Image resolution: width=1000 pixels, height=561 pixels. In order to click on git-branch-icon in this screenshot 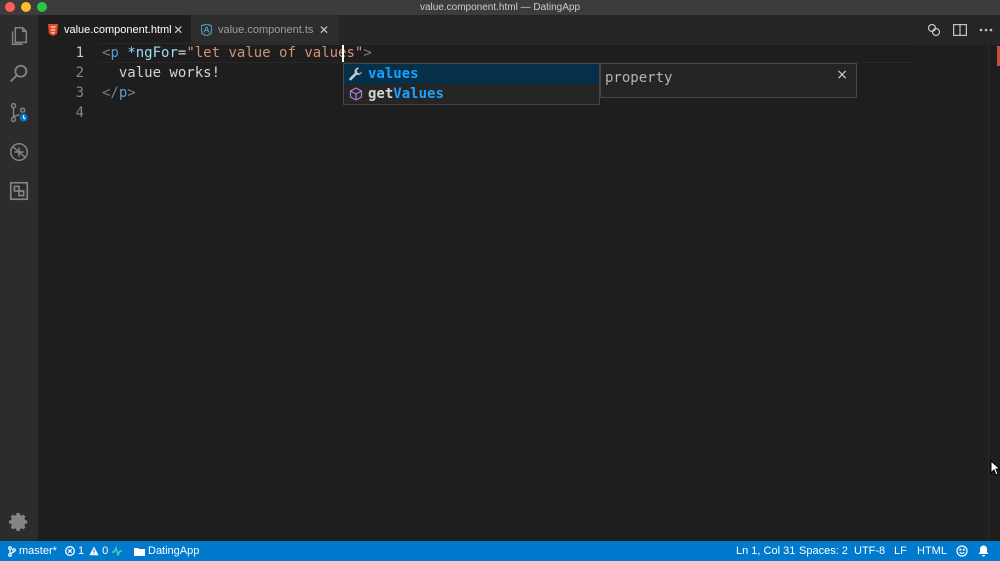, I will do `click(12, 551)`.